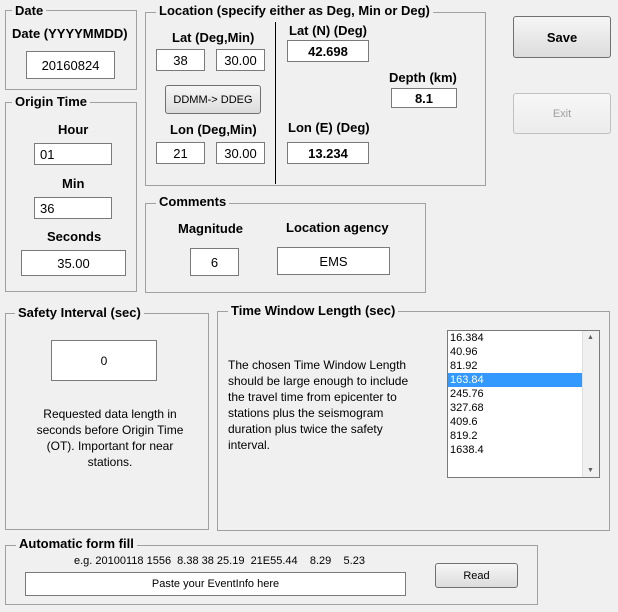 Image resolution: width=618 pixels, height=612 pixels. I want to click on listbox-scrollbar: ▲ ▼, so click(590, 404).